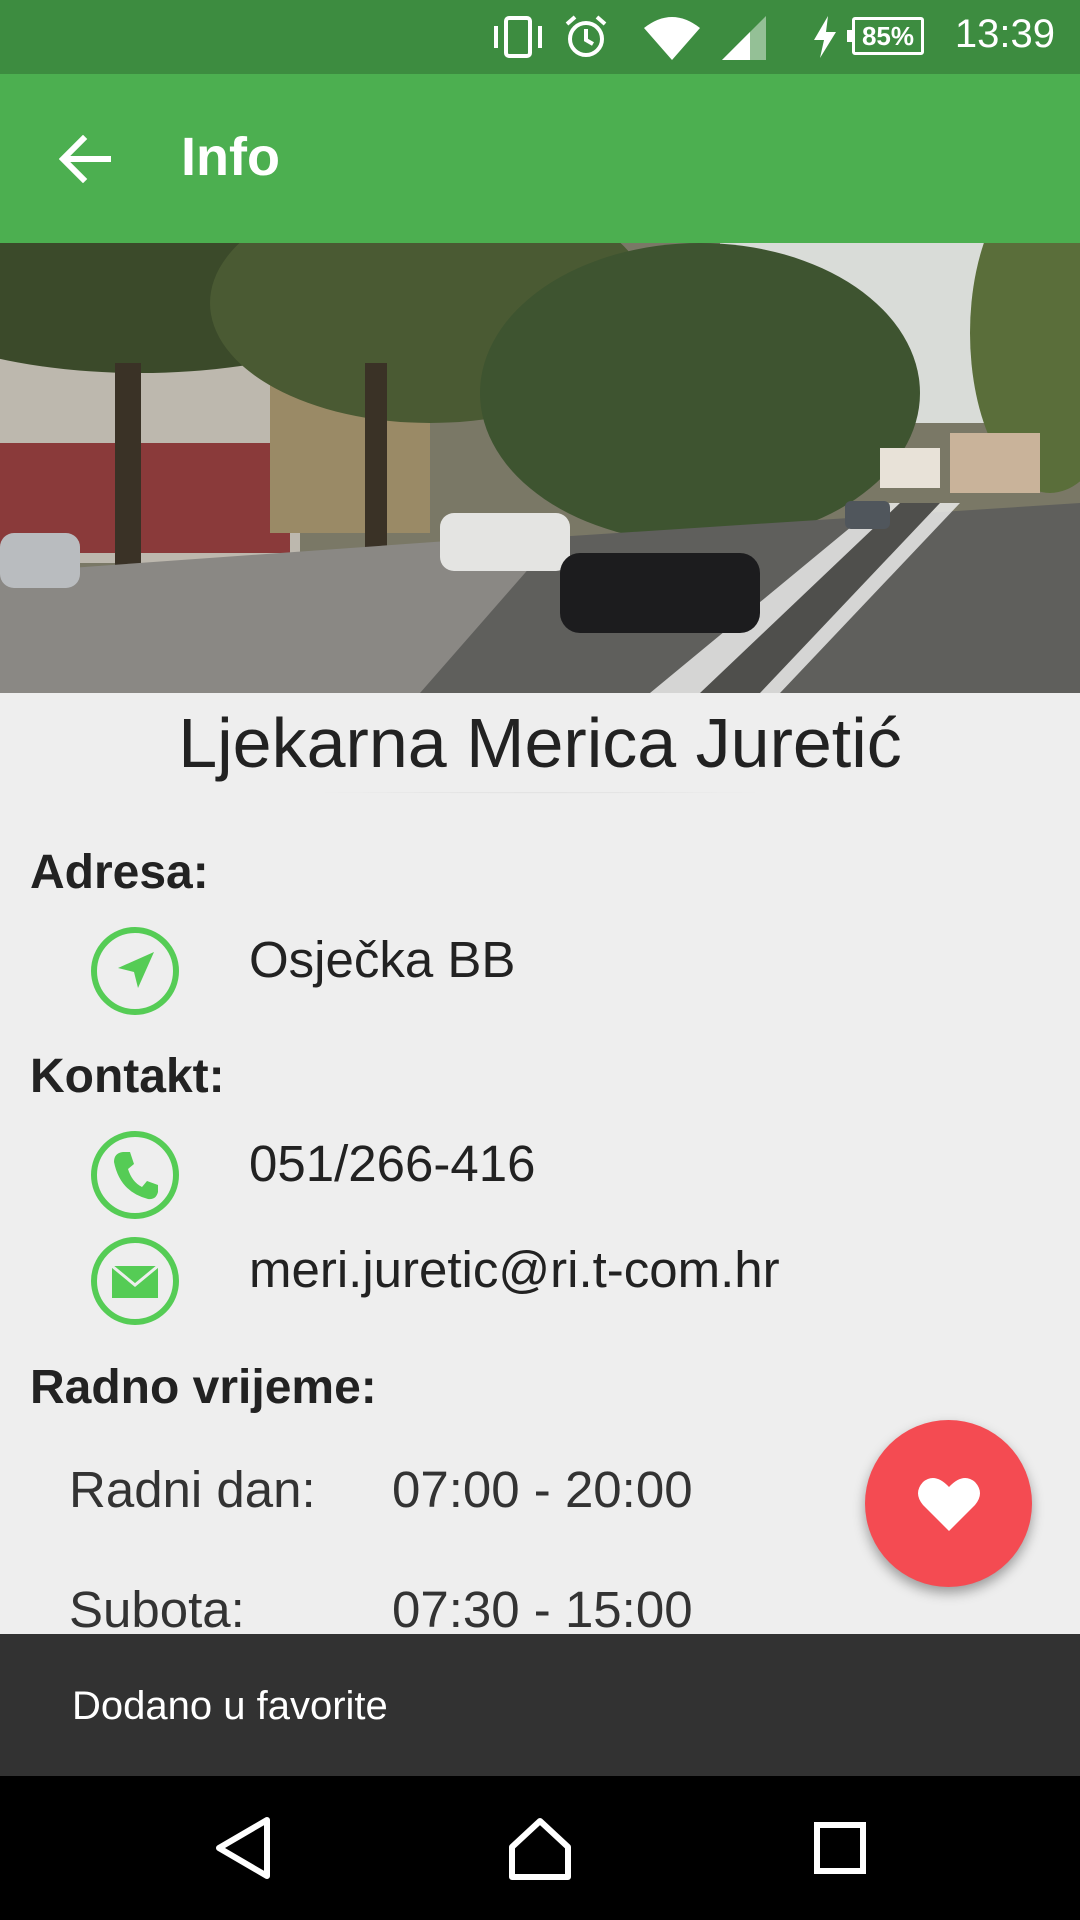 The width and height of the screenshot is (1080, 1920). What do you see at coordinates (540, 743) in the screenshot?
I see `place-name: Ljekarna Merica Juretić` at bounding box center [540, 743].